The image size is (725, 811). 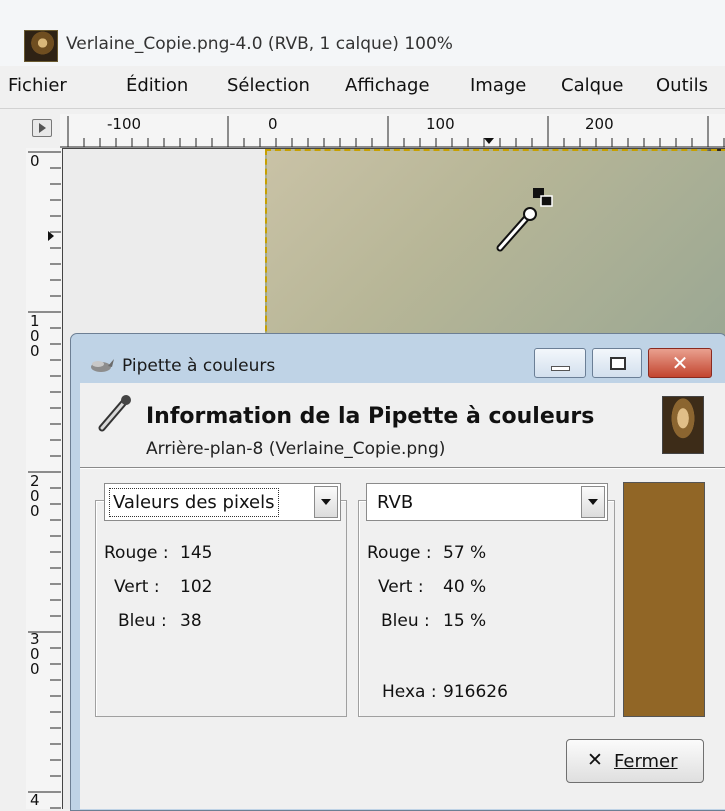 I want to click on ruler-label: 2 0 0, so click(x=35, y=496).